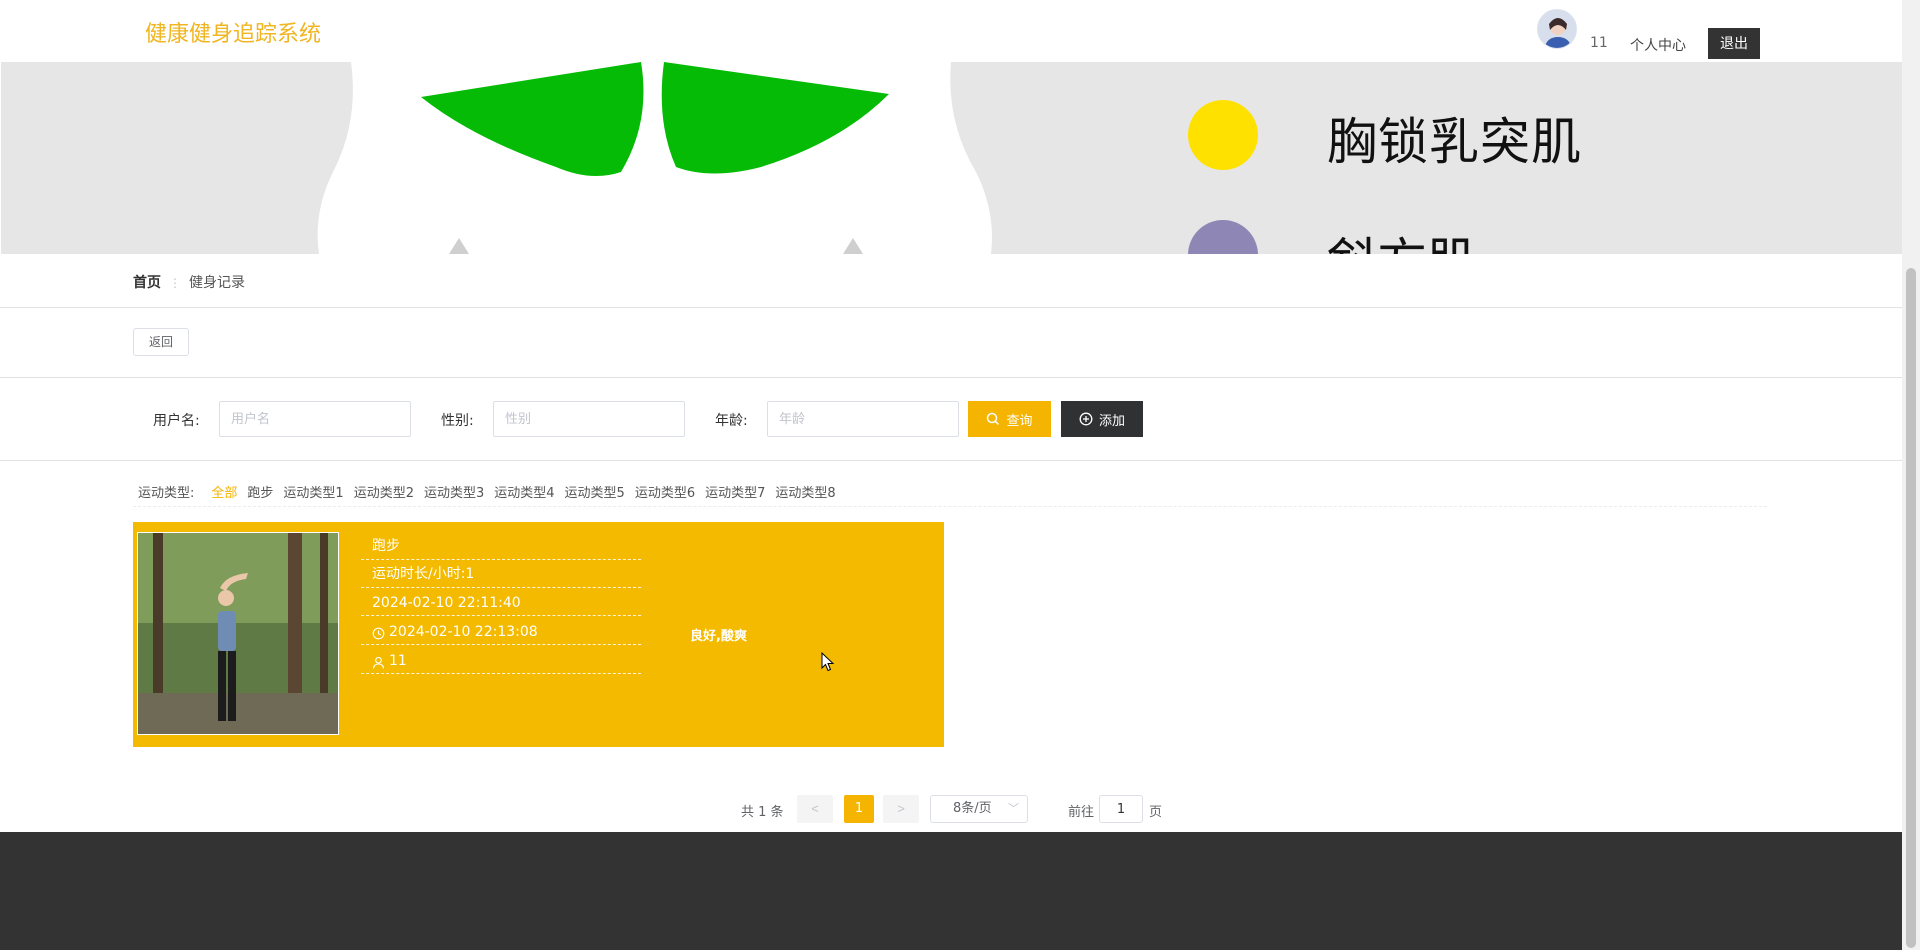 This screenshot has height=950, width=1920. Describe the element at coordinates (313, 491) in the screenshot. I see `category-type-1: 运动类型1` at that location.